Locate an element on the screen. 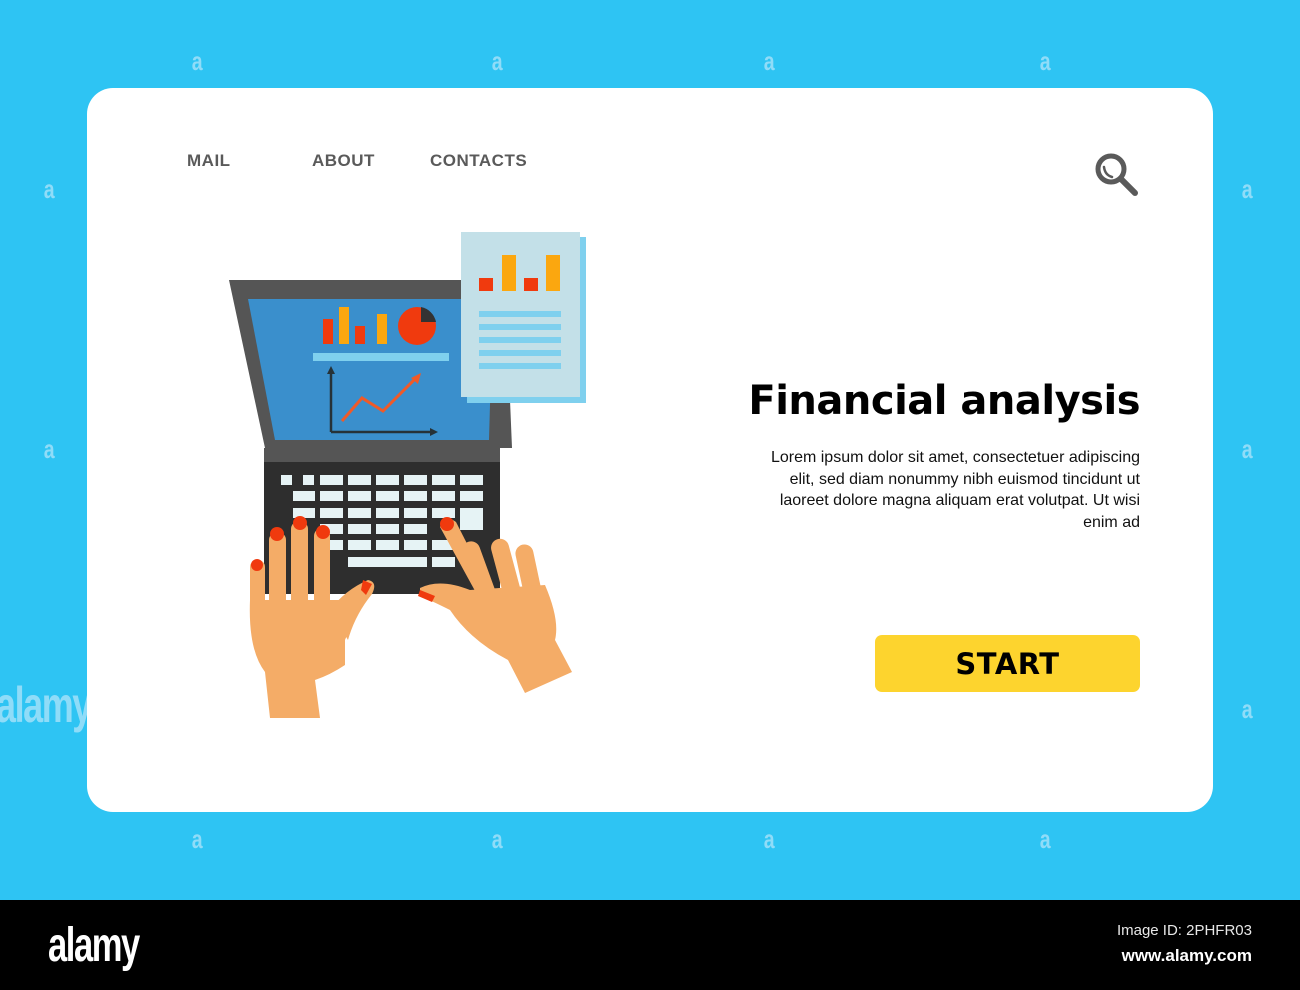  footer-logo: alamy is located at coordinates (94, 945).